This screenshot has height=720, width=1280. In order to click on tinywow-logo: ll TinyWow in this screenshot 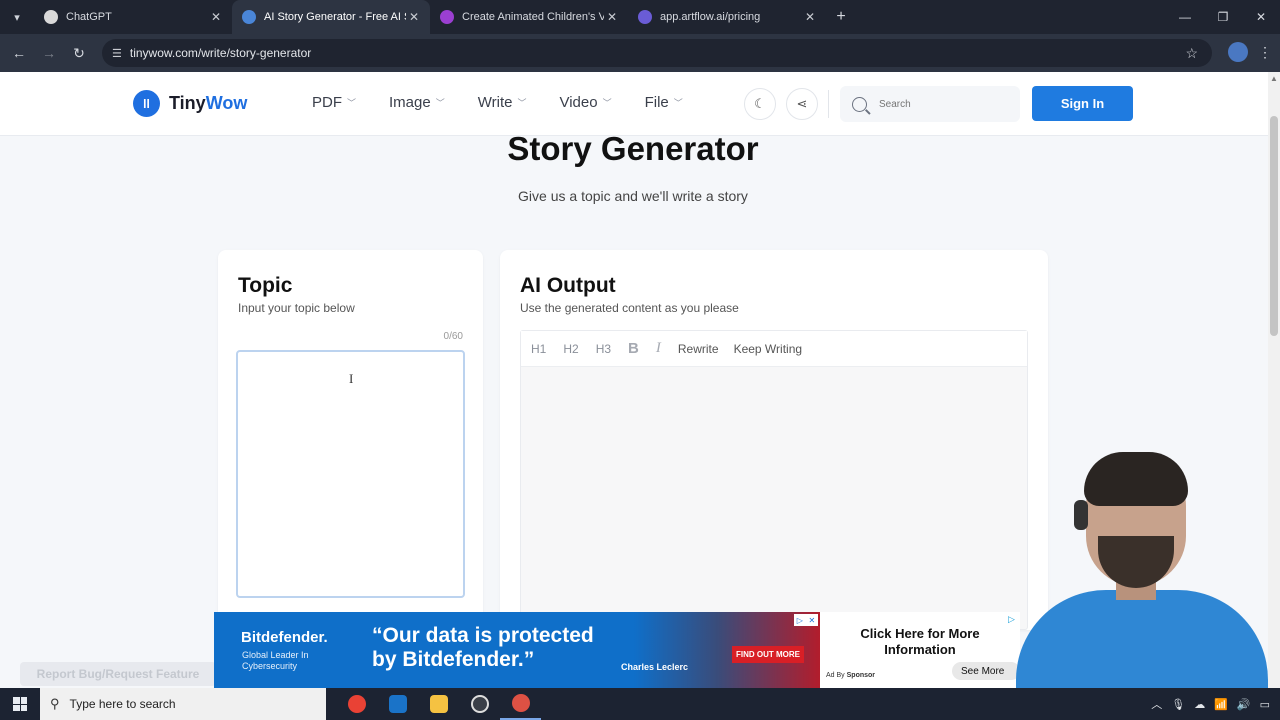, I will do `click(190, 103)`.